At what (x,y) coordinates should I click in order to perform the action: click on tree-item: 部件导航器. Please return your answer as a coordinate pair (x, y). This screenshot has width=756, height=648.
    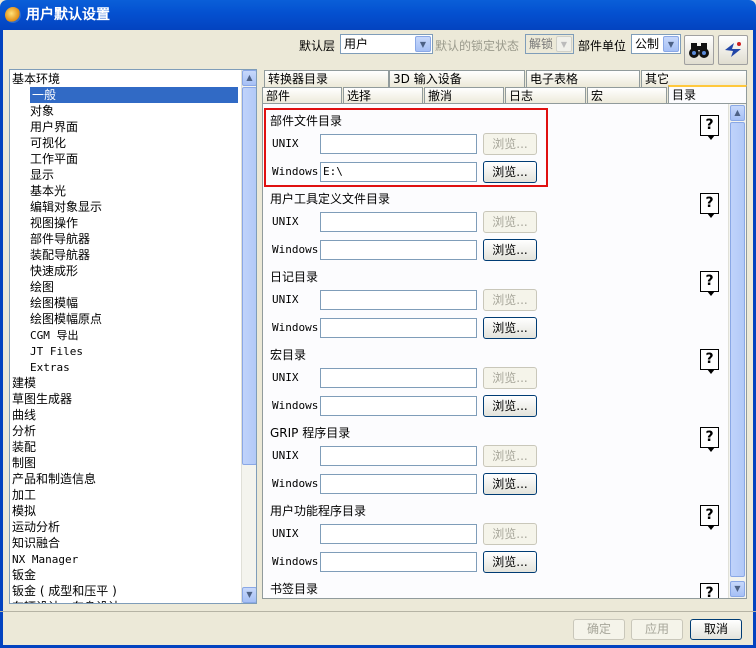
    Looking at the image, I should click on (133, 239).